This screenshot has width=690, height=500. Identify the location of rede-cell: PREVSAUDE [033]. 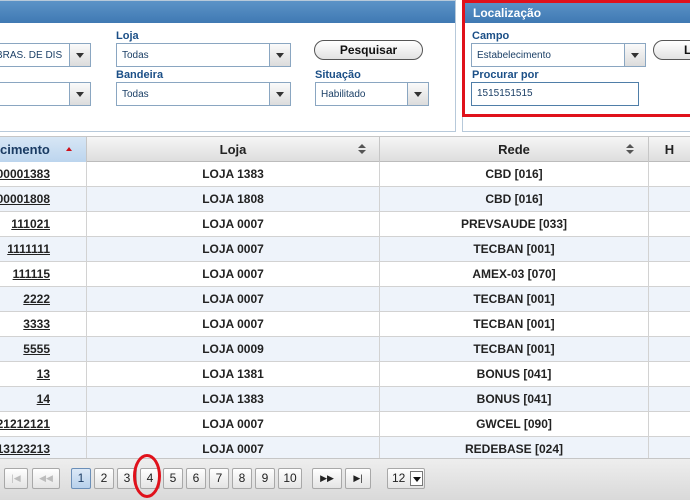
(514, 224).